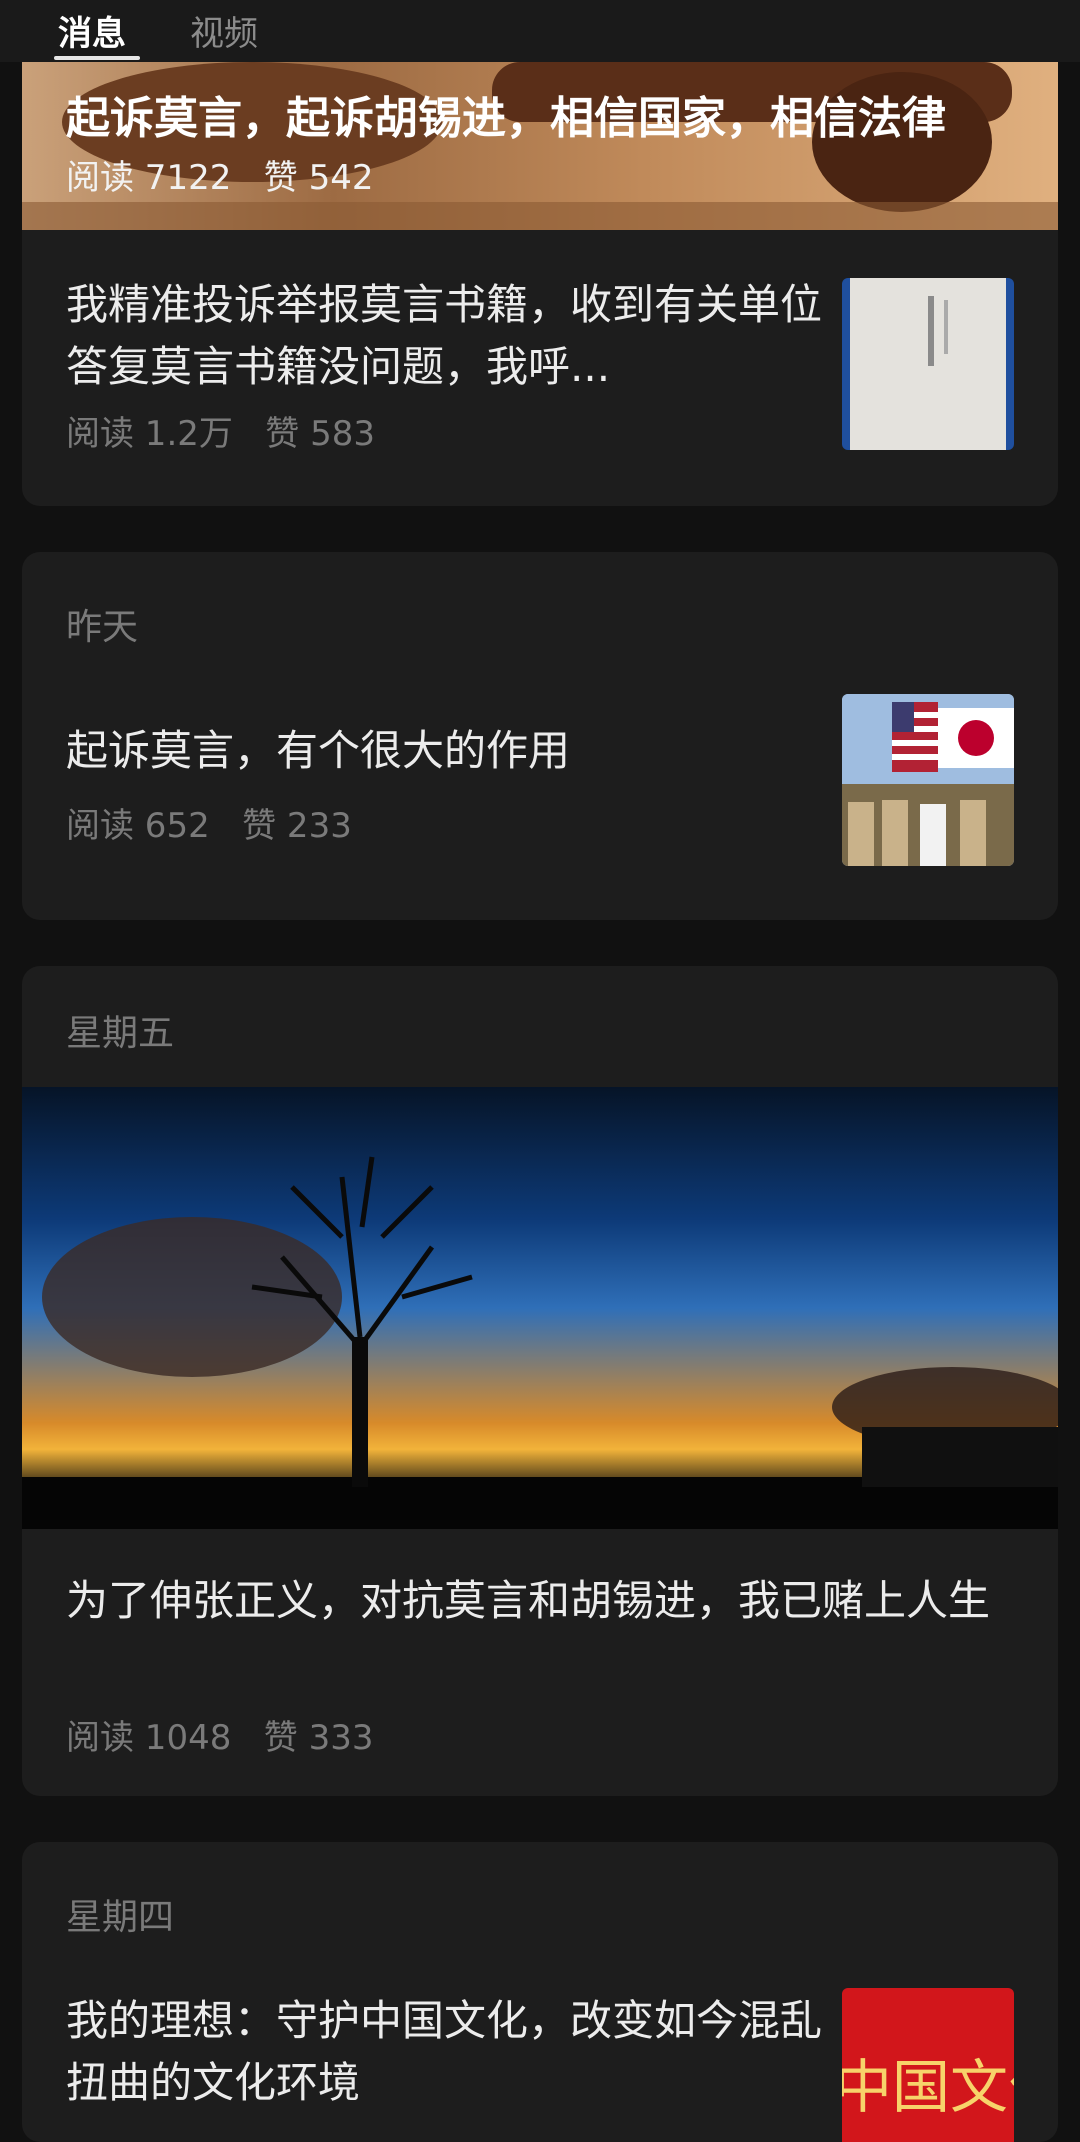 Image resolution: width=1080 pixels, height=2142 pixels. I want to click on active-tab-indicator, so click(97, 58).